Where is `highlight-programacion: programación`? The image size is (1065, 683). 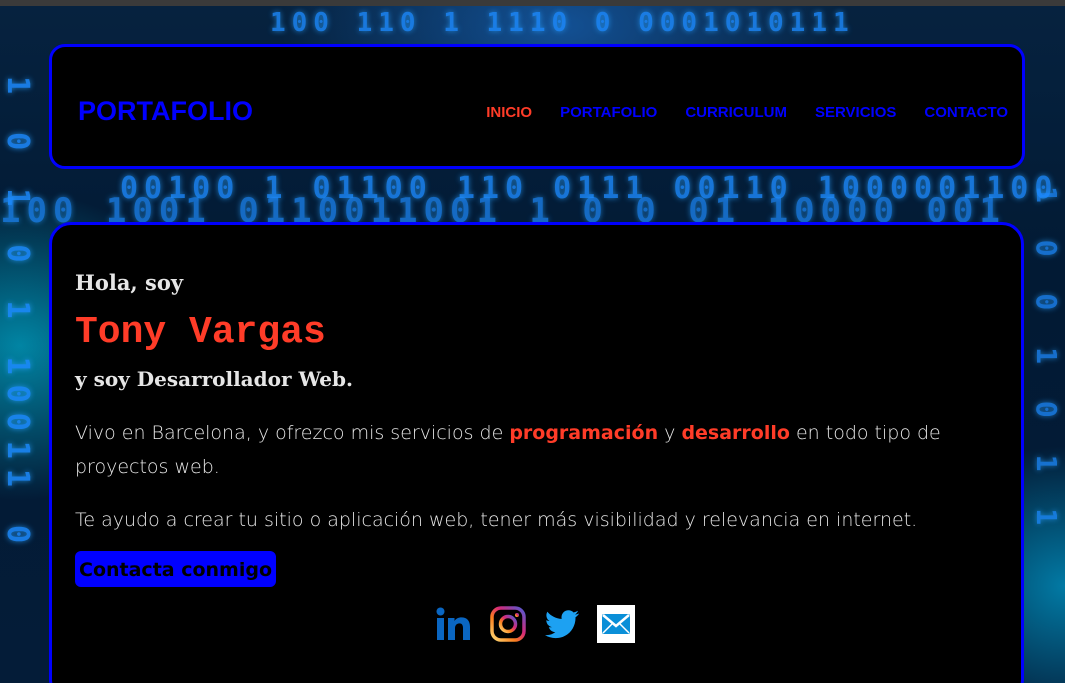 highlight-programacion: programación is located at coordinates (584, 433).